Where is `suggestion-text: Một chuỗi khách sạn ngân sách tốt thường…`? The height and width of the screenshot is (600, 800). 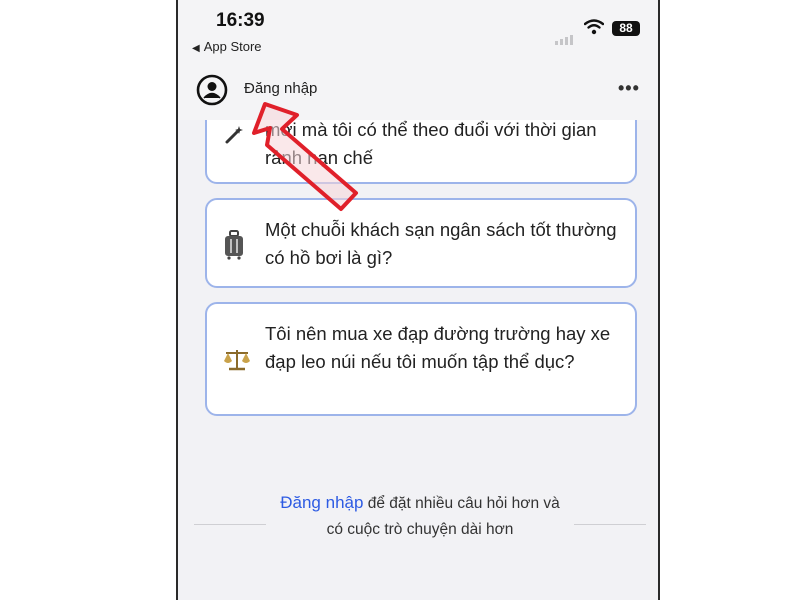
suggestion-text: Một chuỗi khách sạn ngân sách tốt thường… is located at coordinates (441, 243).